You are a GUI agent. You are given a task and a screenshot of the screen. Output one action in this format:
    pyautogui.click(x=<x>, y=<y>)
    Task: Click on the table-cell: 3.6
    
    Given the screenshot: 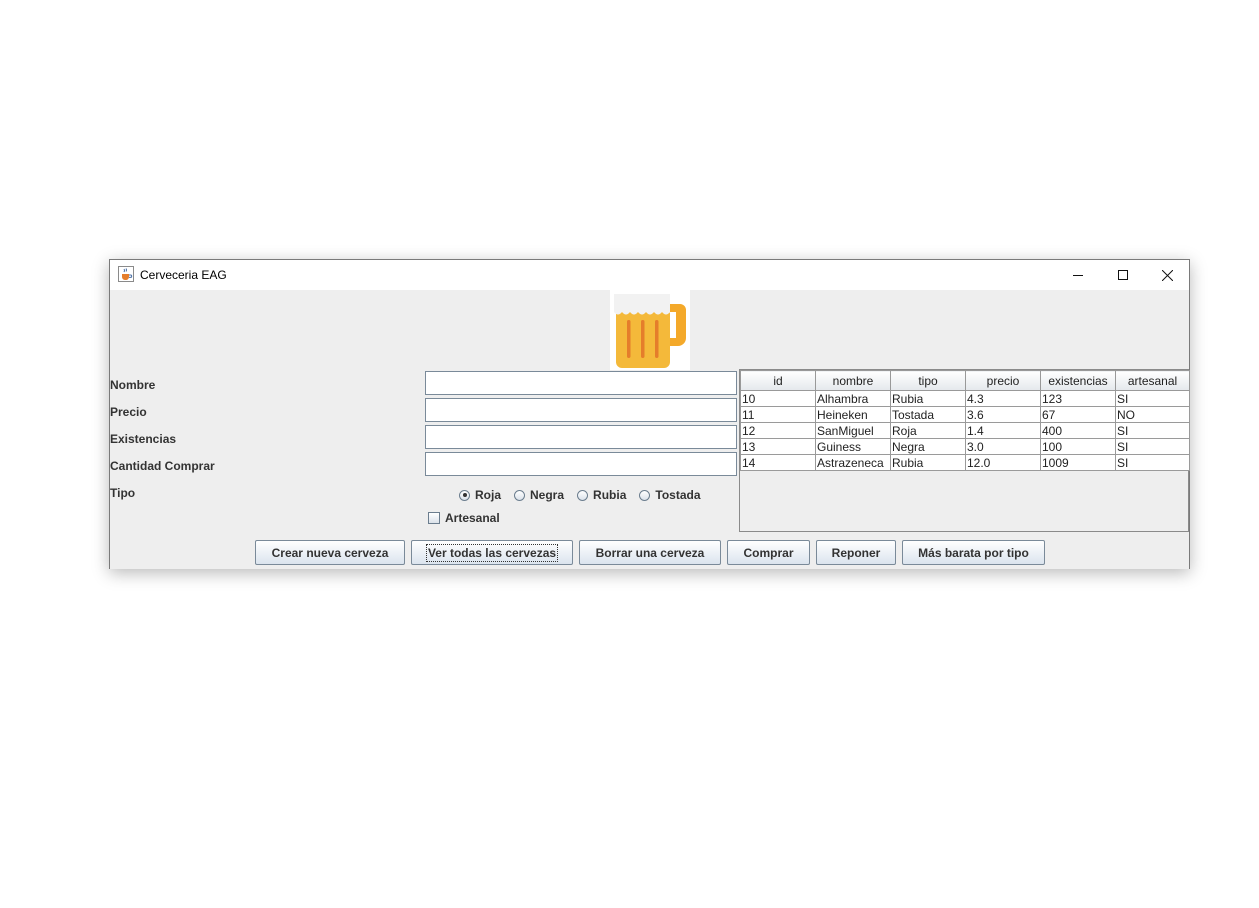 What is the action you would take?
    pyautogui.click(x=1003, y=414)
    